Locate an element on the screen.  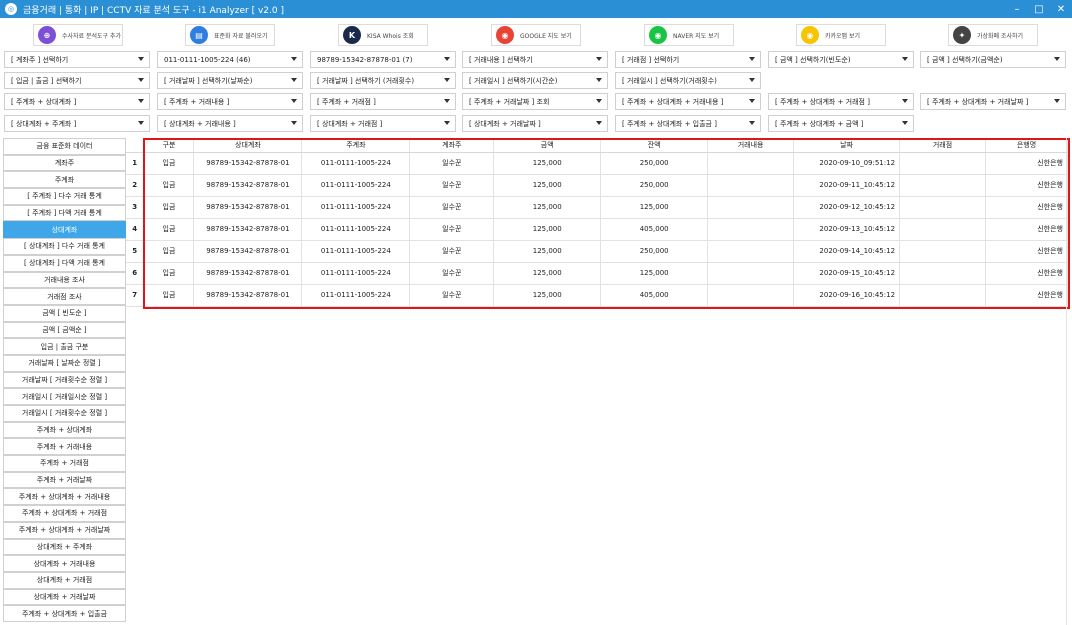
counter-account-select: 98789-15342-87878-01 (7) is located at coordinates (383, 59).